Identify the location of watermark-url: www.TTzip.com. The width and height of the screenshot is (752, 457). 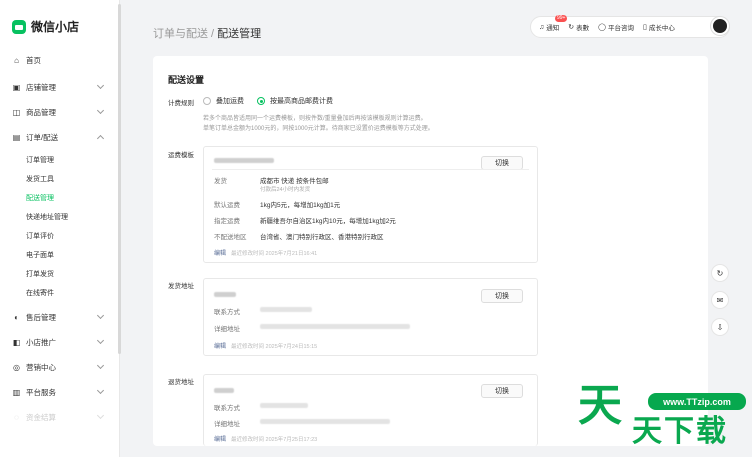
(697, 401).